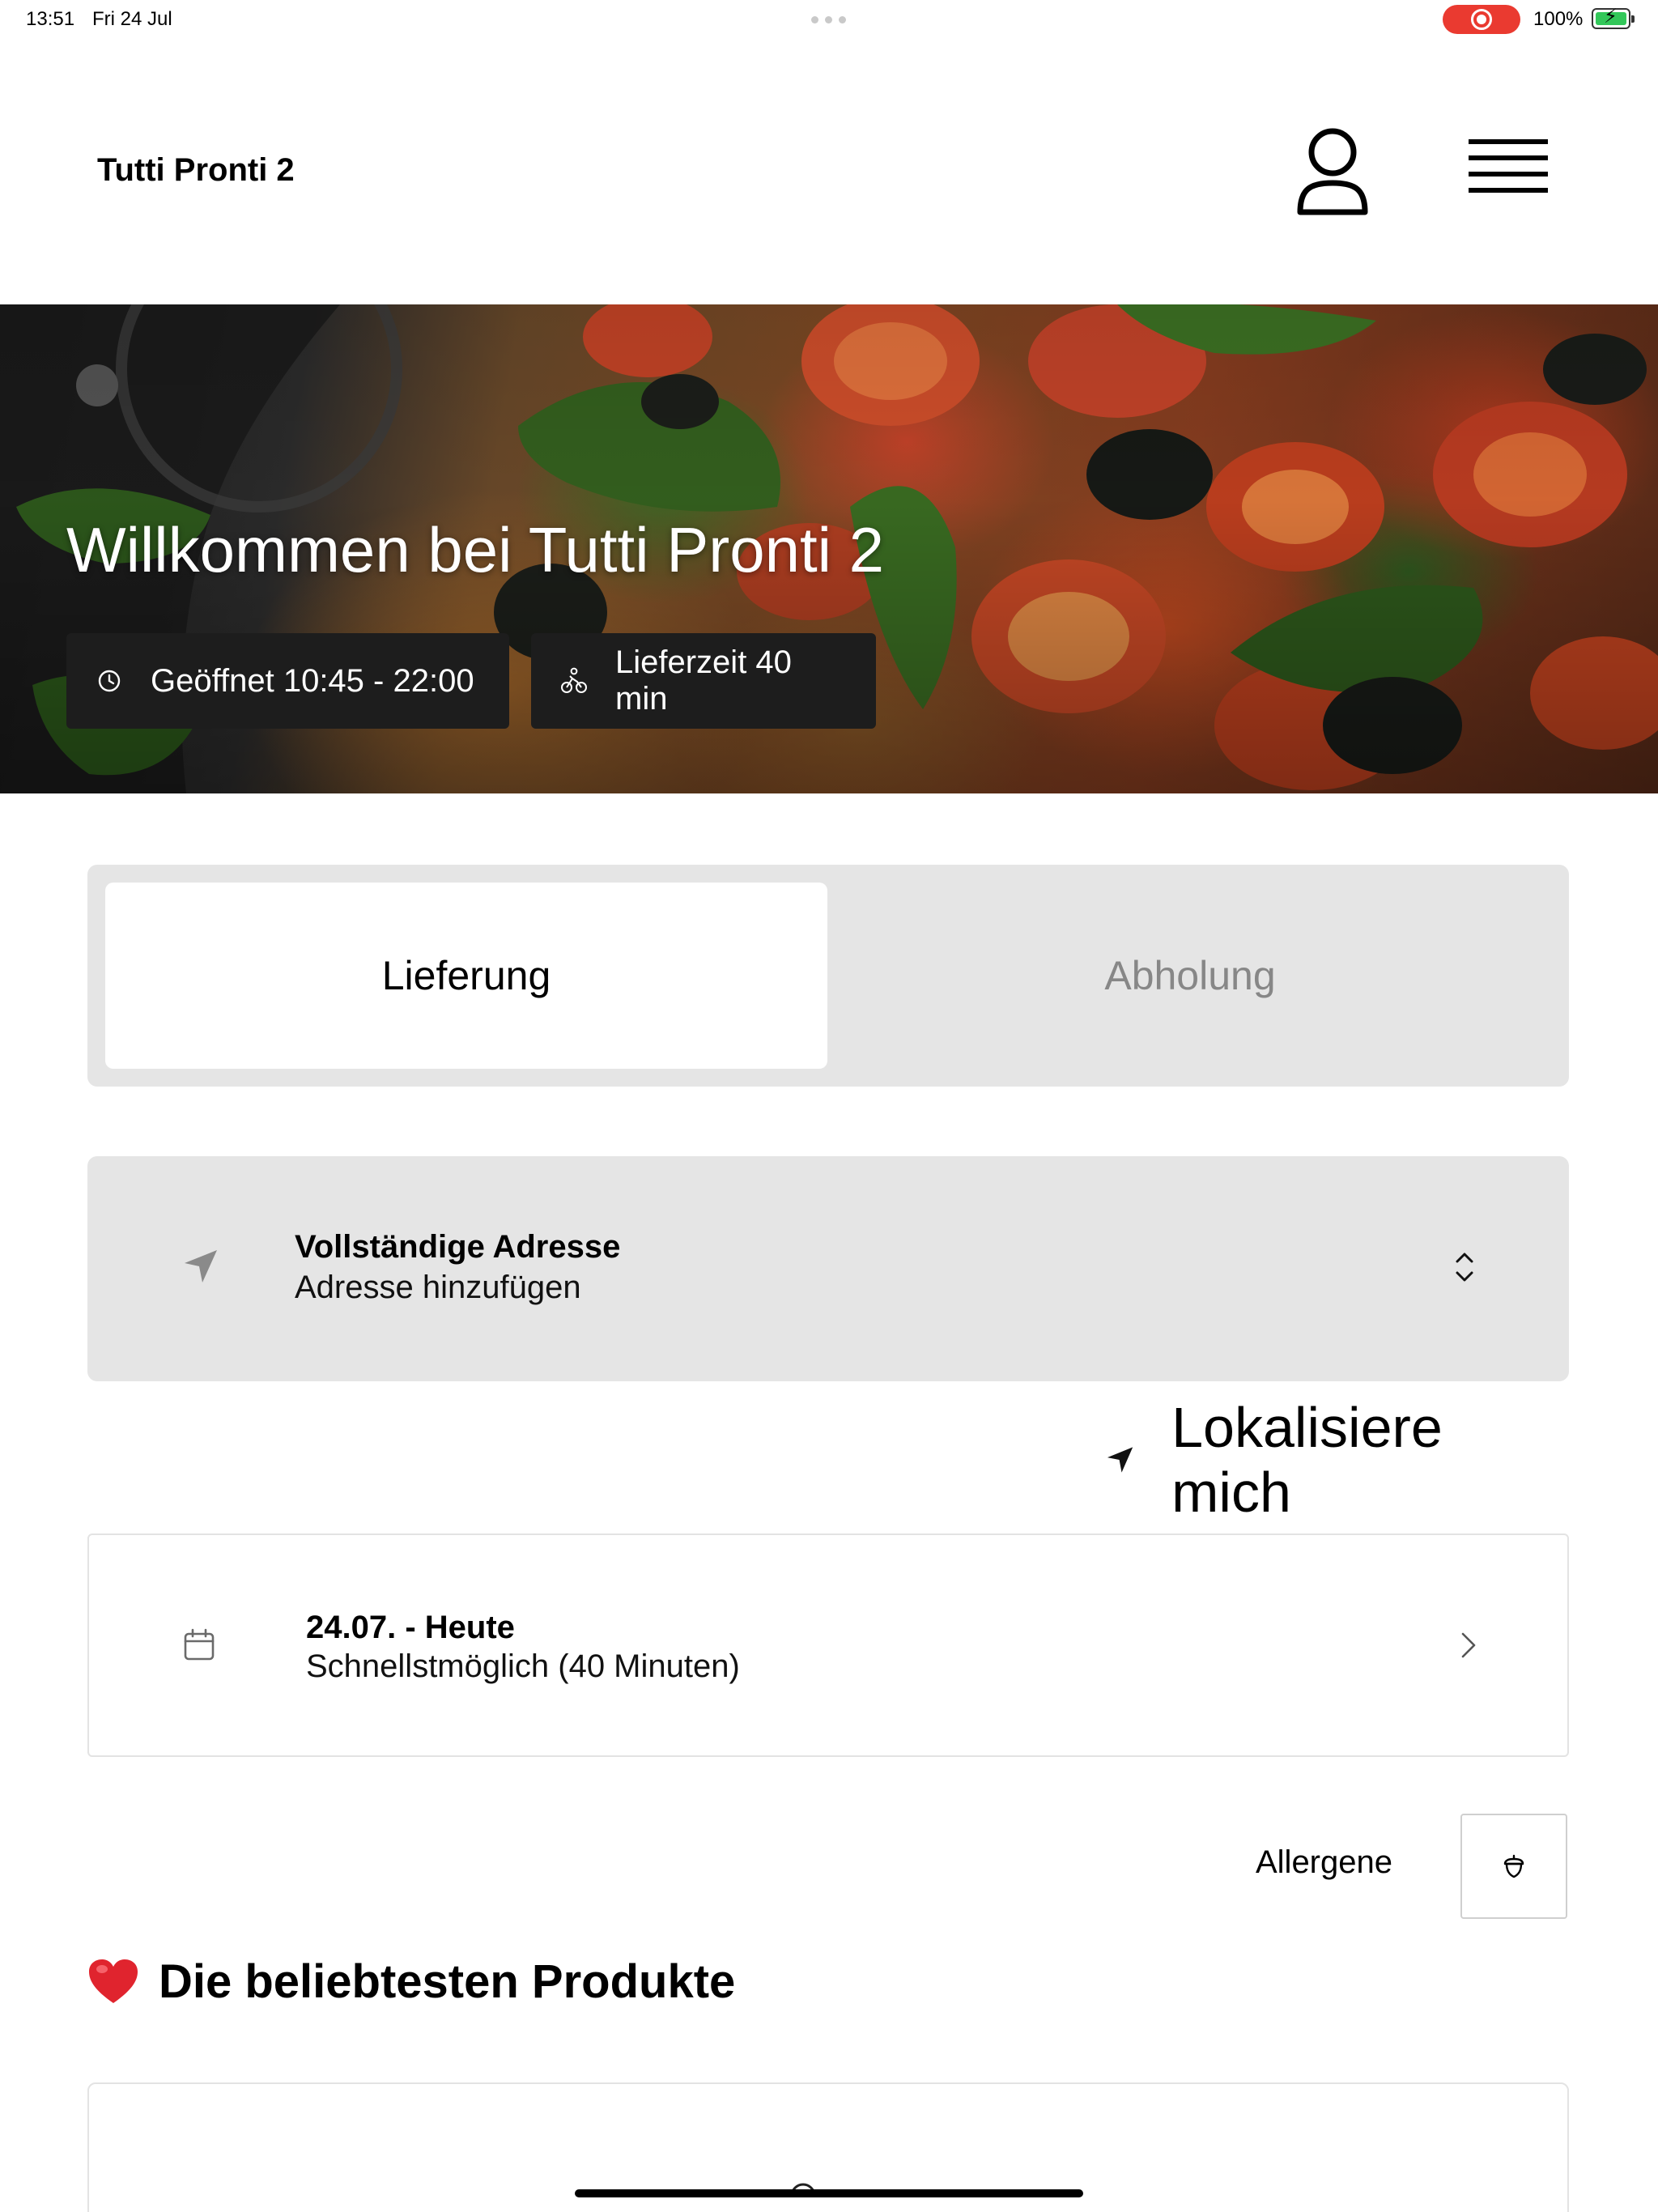  I want to click on hamburger-menu-icon, so click(1508, 141).